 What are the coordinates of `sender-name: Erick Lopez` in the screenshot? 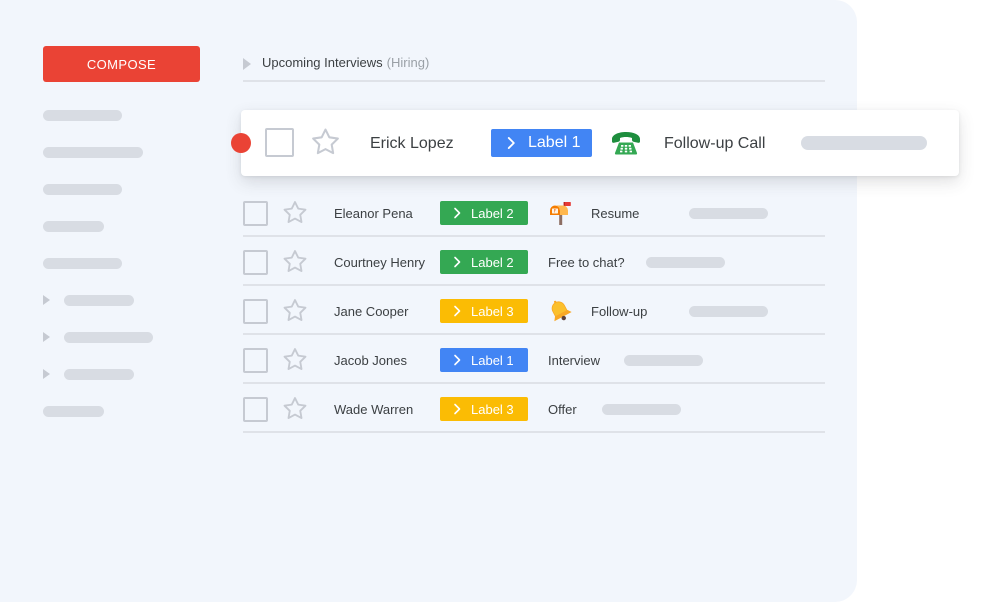 It's located at (412, 143).